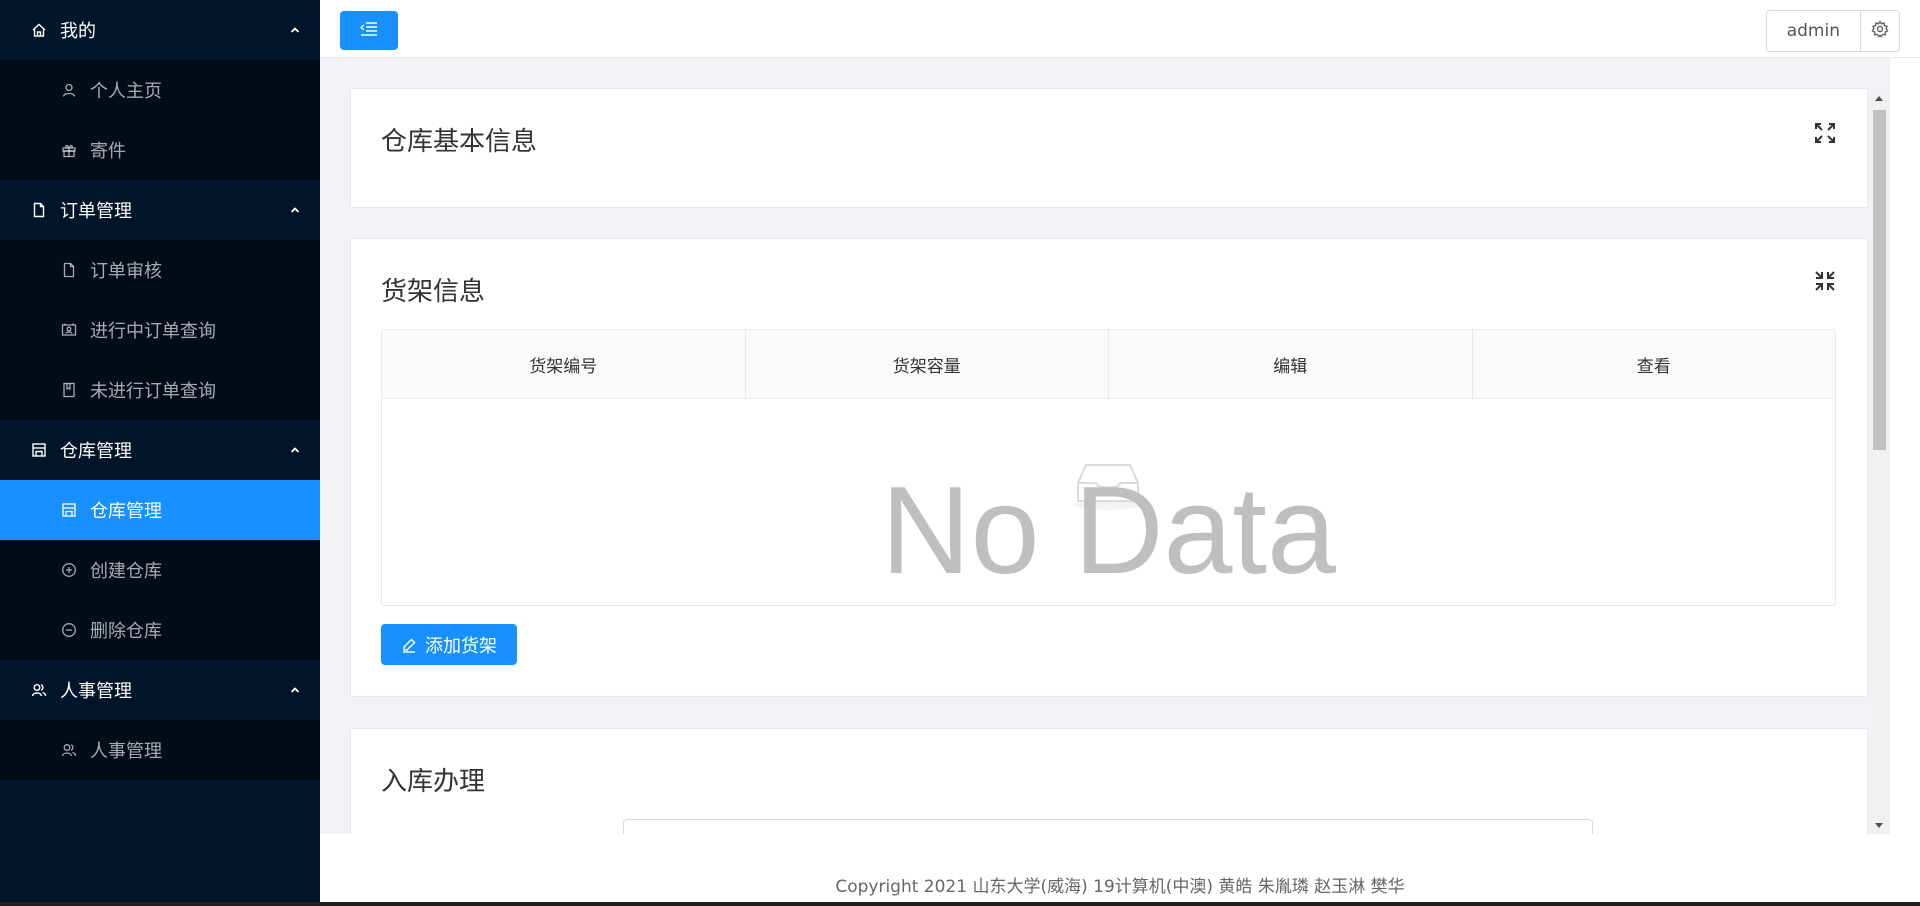 This screenshot has height=906, width=1920. What do you see at coordinates (96, 691) in the screenshot?
I see `menu-group-label: 人事管理` at bounding box center [96, 691].